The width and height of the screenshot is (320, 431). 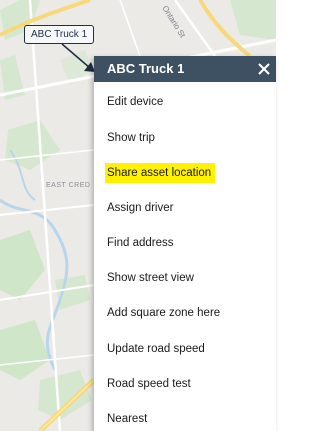 I want to click on menu-item-road-speed-test: Road speed test, so click(x=185, y=384).